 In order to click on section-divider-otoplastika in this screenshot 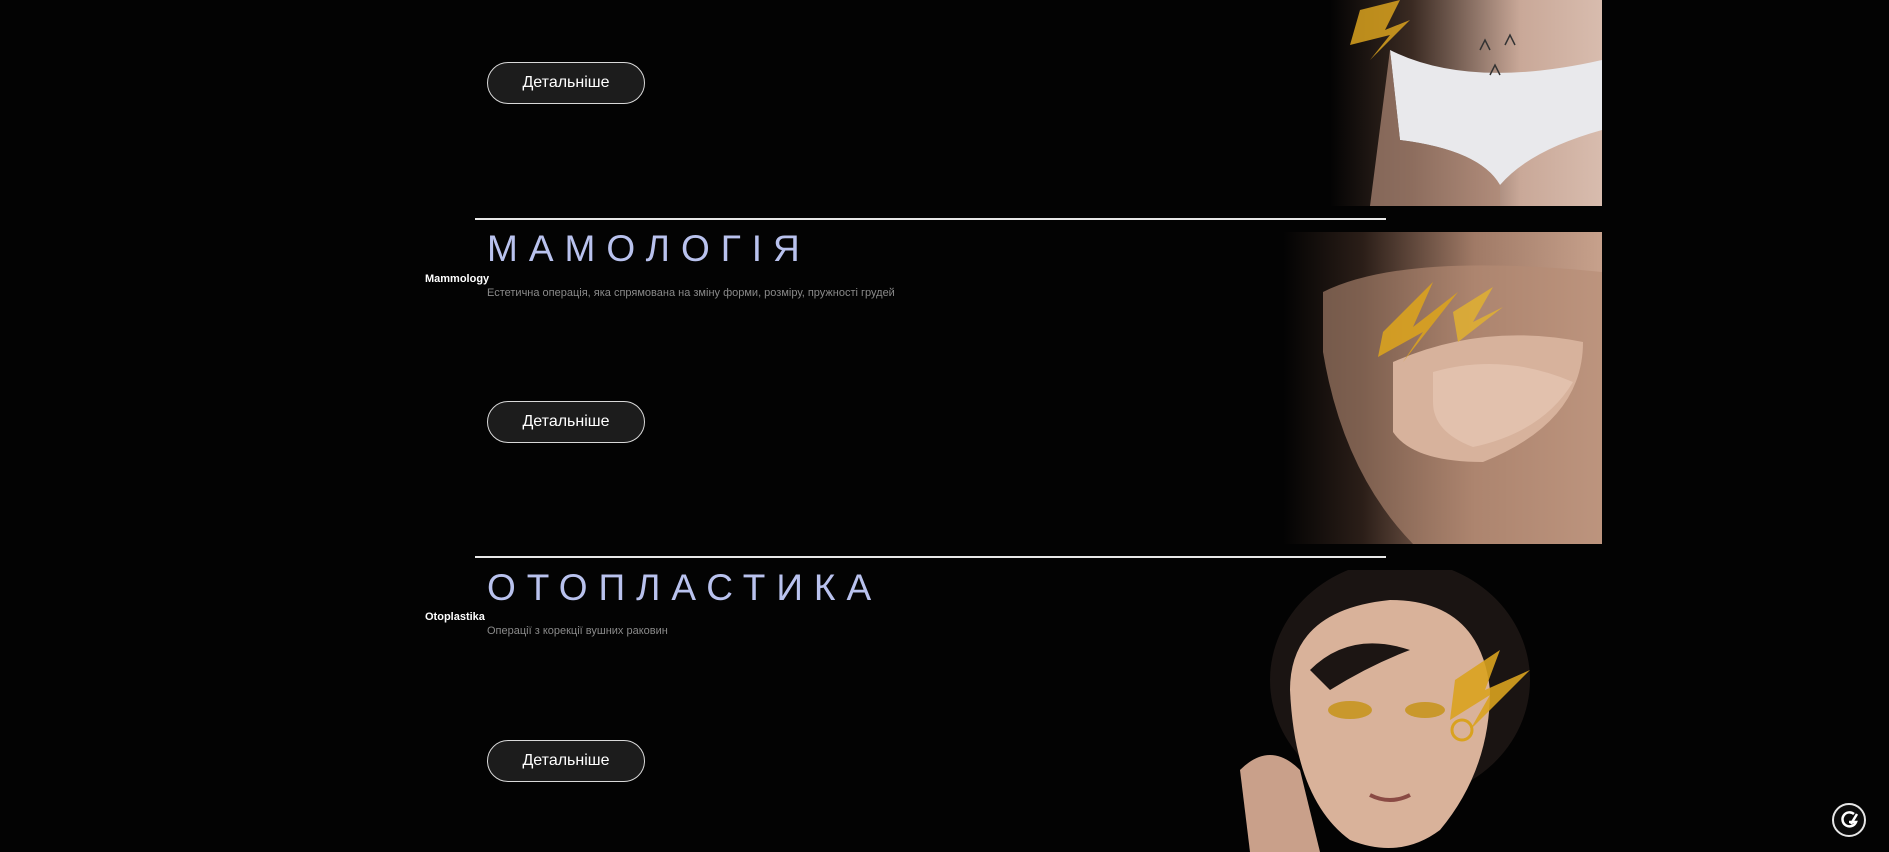, I will do `click(930, 557)`.